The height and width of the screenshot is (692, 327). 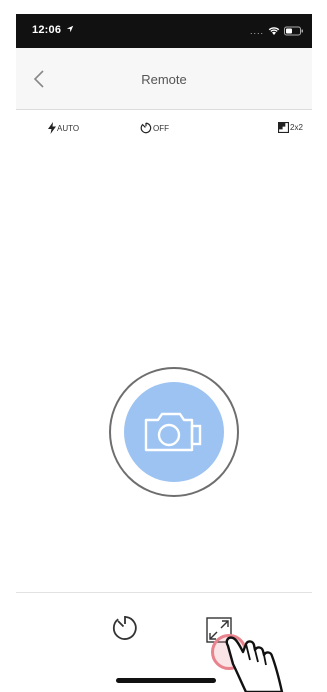 I want to click on flash-setting: AUTO, so click(x=63, y=128).